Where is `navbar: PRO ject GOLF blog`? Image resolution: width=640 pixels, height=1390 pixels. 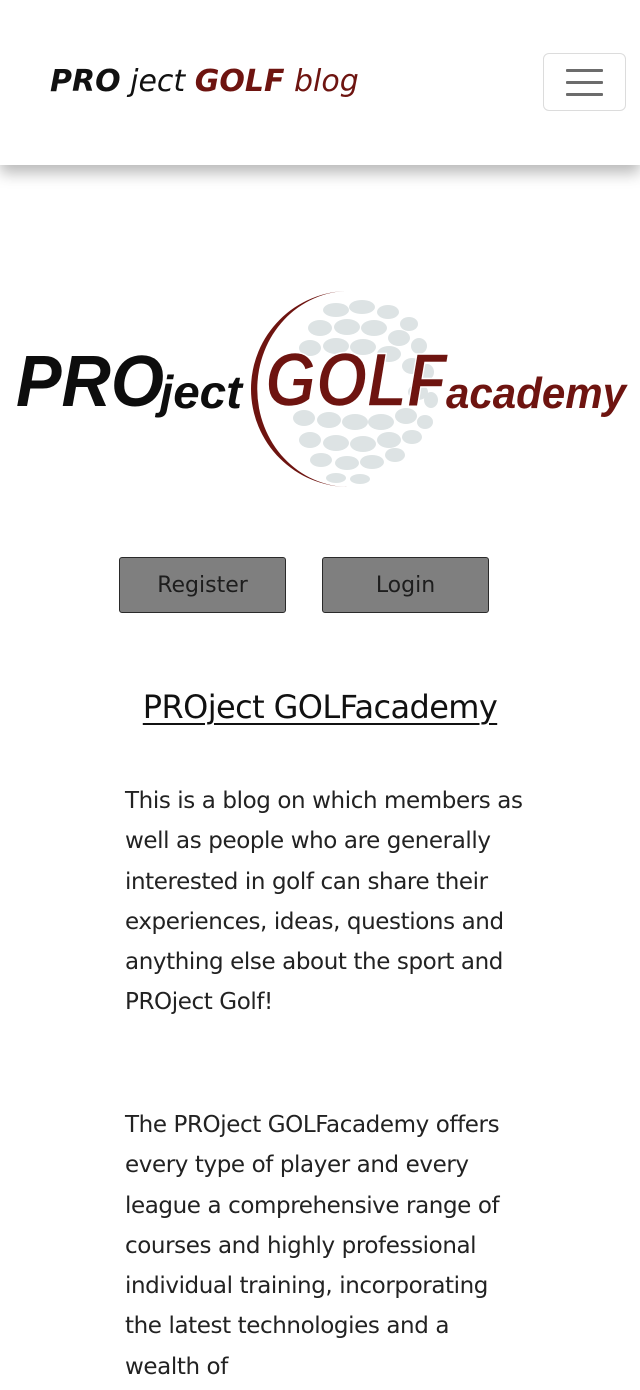 navbar: PRO ject GOLF blog is located at coordinates (320, 82).